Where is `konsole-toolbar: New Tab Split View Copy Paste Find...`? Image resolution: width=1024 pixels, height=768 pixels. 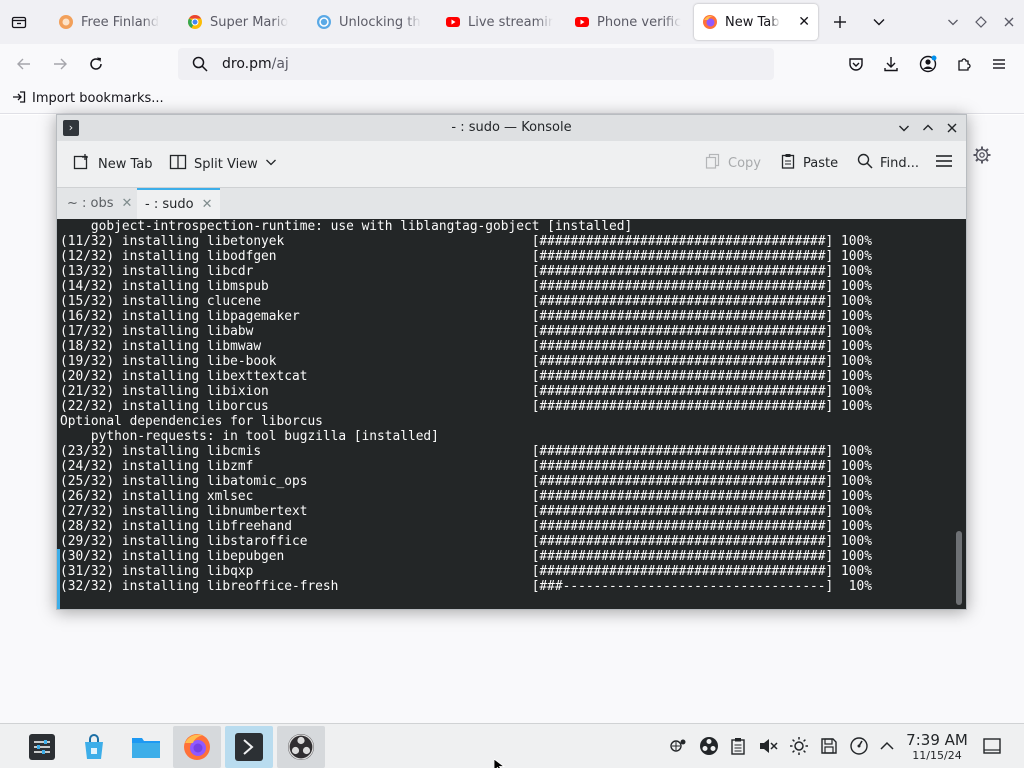 konsole-toolbar: New Tab Split View Copy Paste Find... is located at coordinates (511, 164).